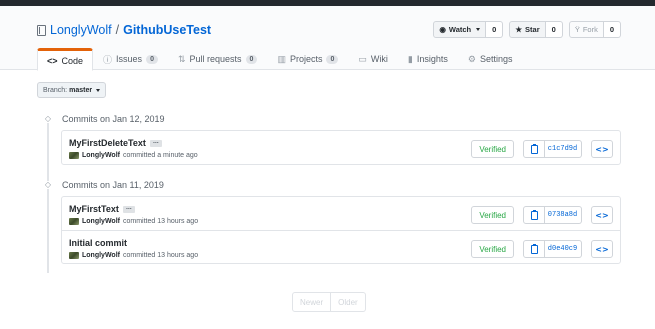 The width and height of the screenshot is (655, 329). I want to click on tab-label: Projects, so click(306, 59).